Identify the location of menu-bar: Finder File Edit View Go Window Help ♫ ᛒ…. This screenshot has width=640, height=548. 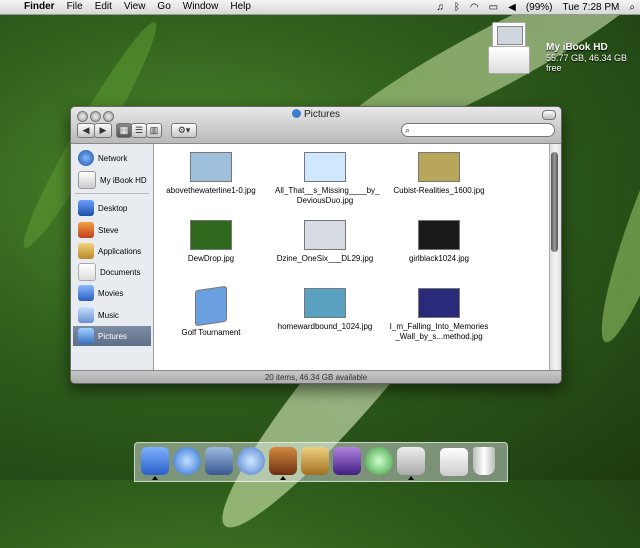
(320, 7).